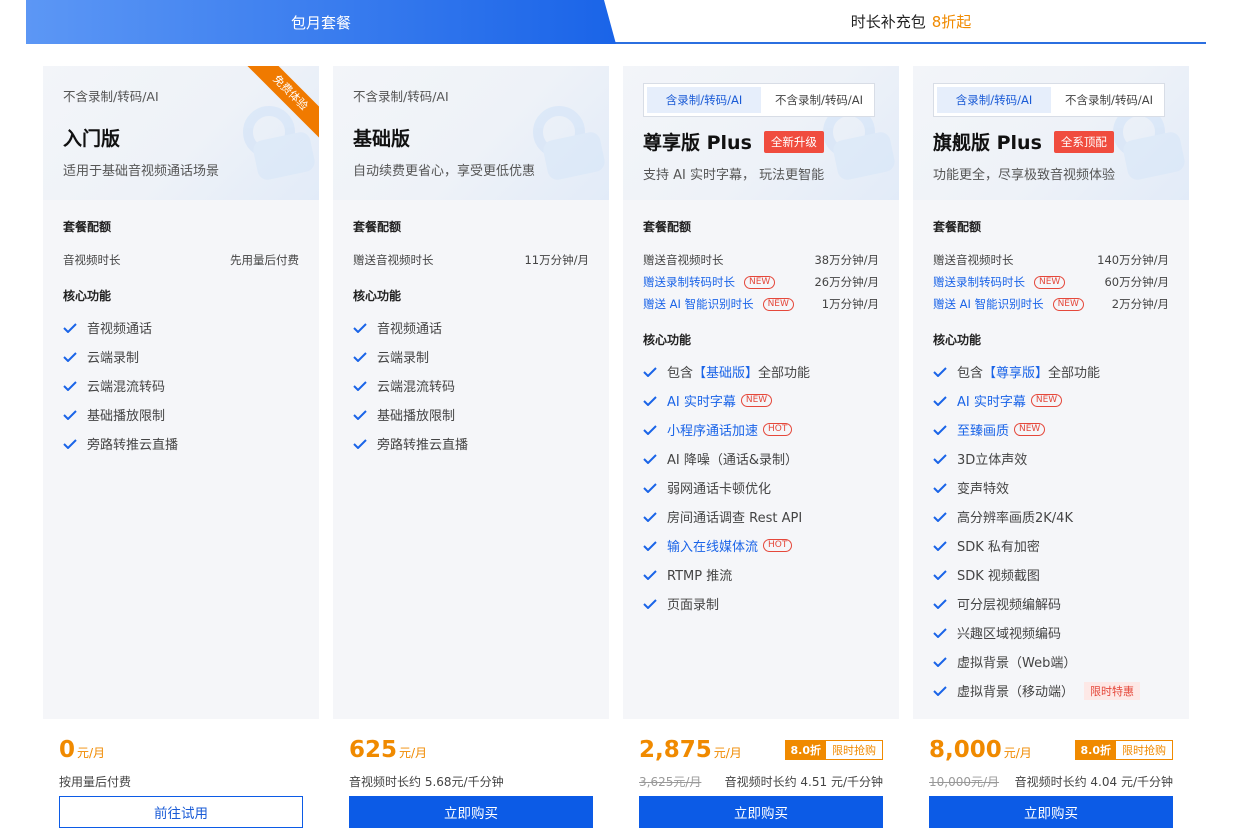 Image resolution: width=1245 pixels, height=837 pixels. I want to click on feature-text: RTMP 推流, so click(700, 576).